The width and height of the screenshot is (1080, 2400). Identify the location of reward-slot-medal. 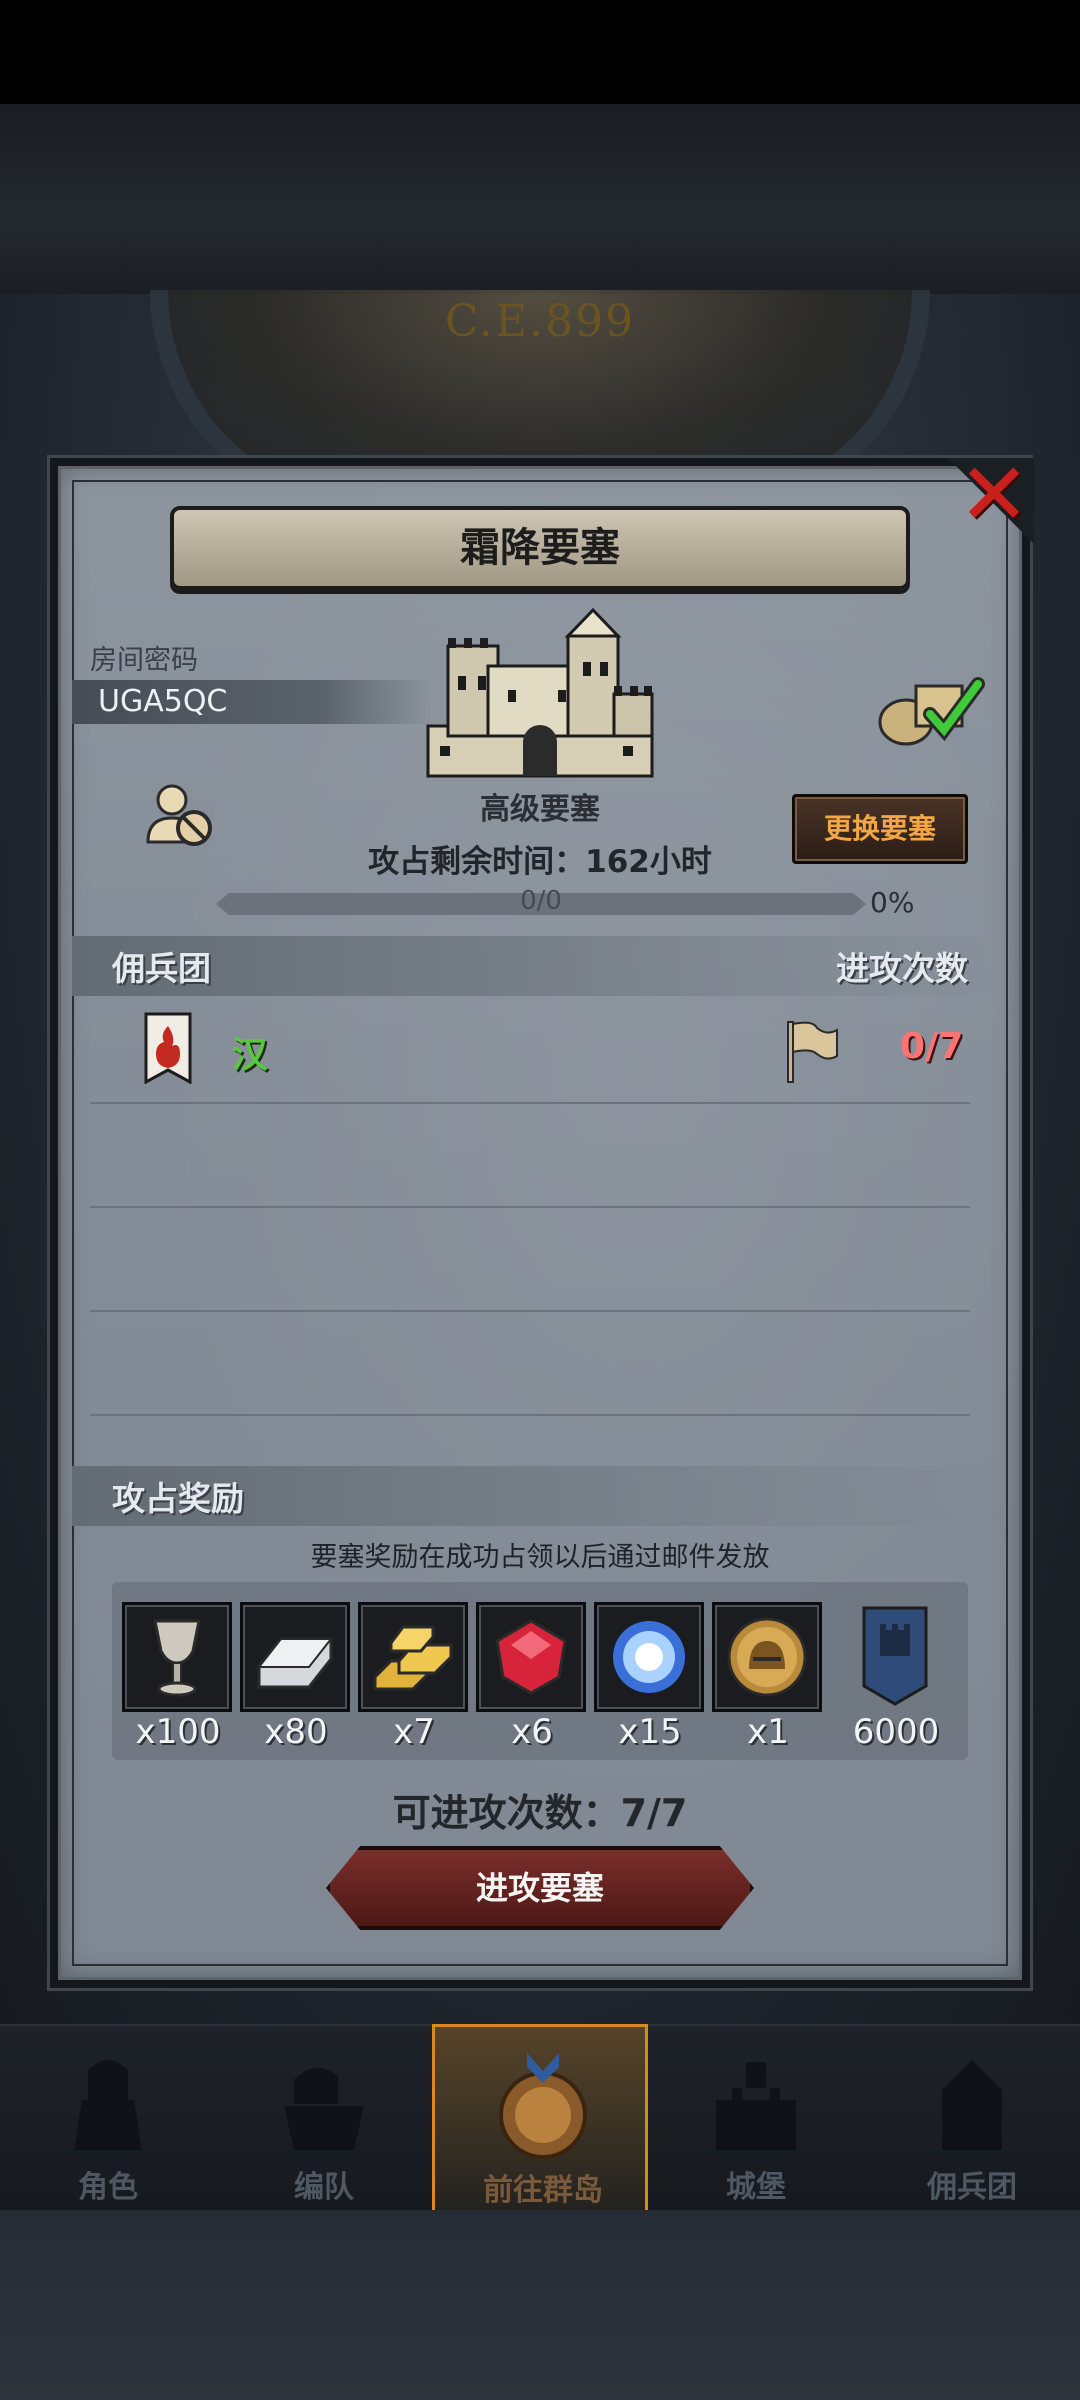
(767, 1657).